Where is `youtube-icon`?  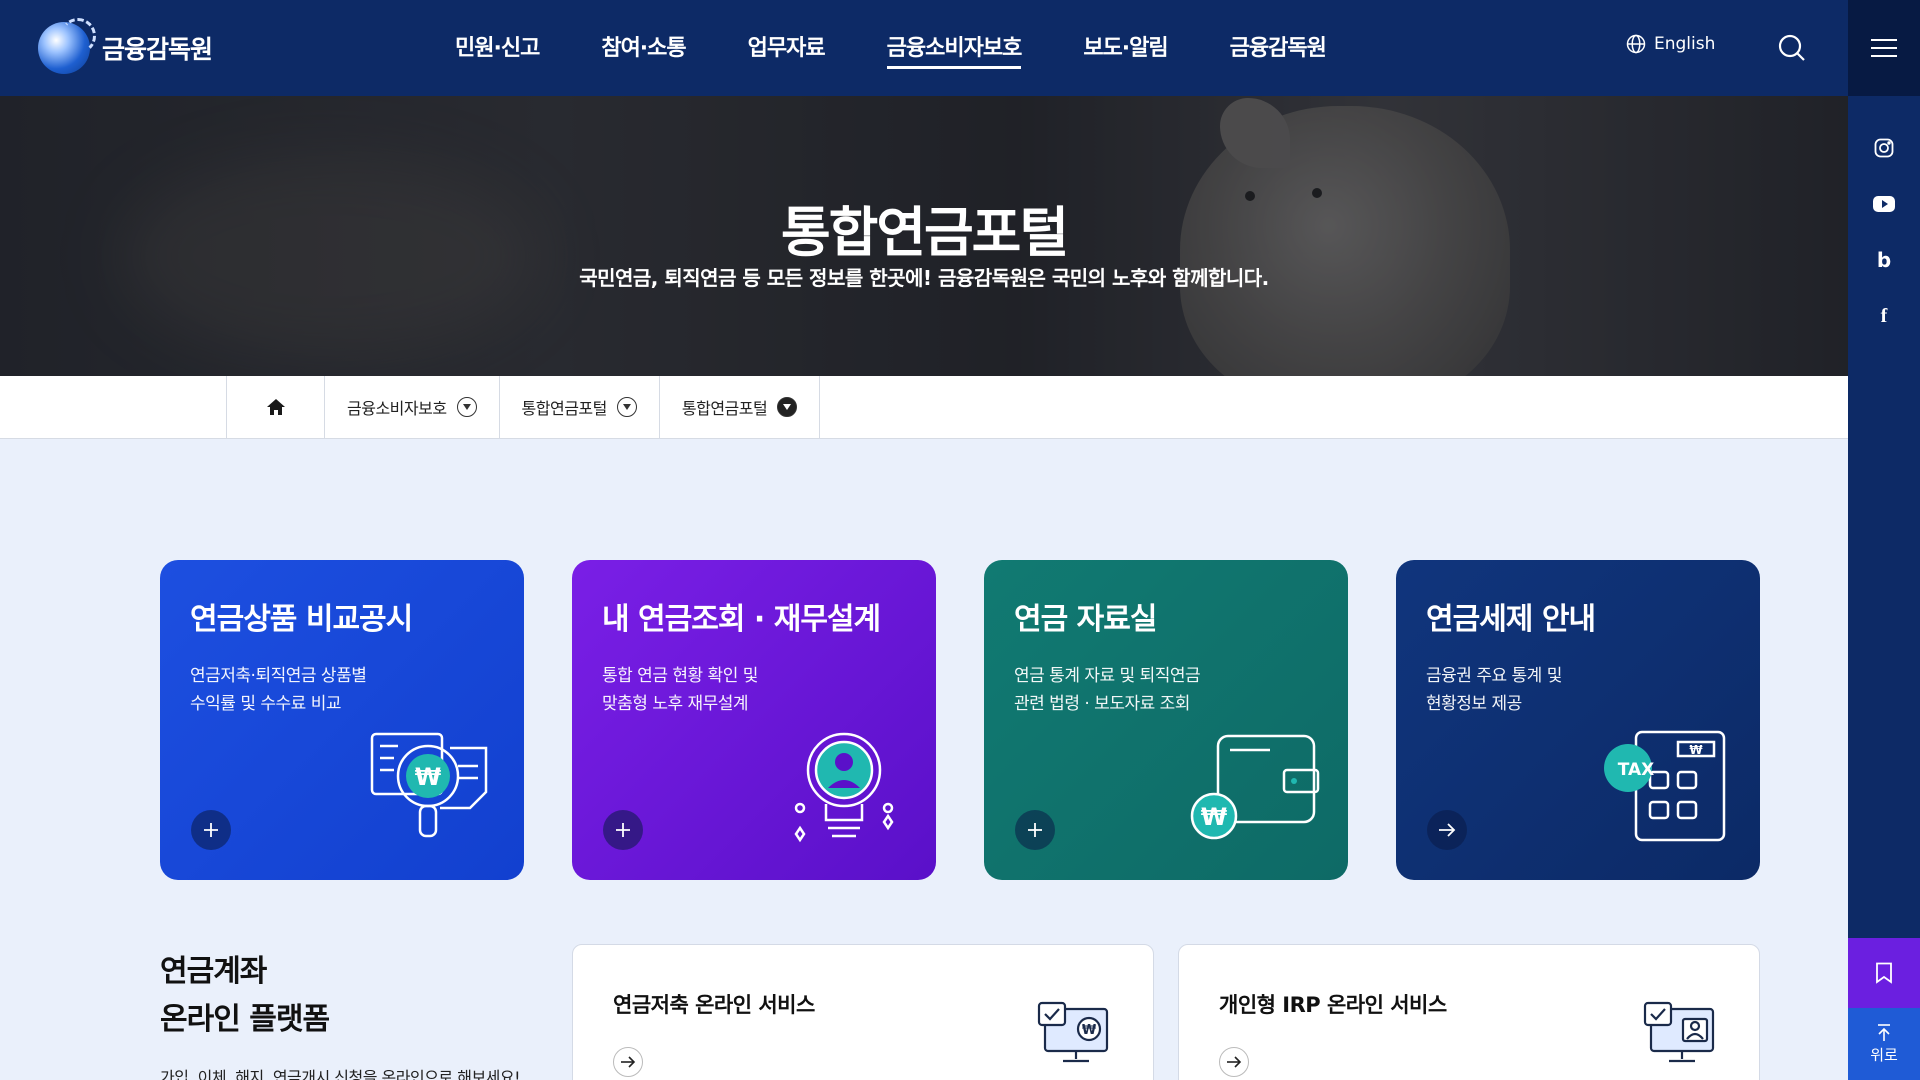
youtube-icon is located at coordinates (1884, 204).